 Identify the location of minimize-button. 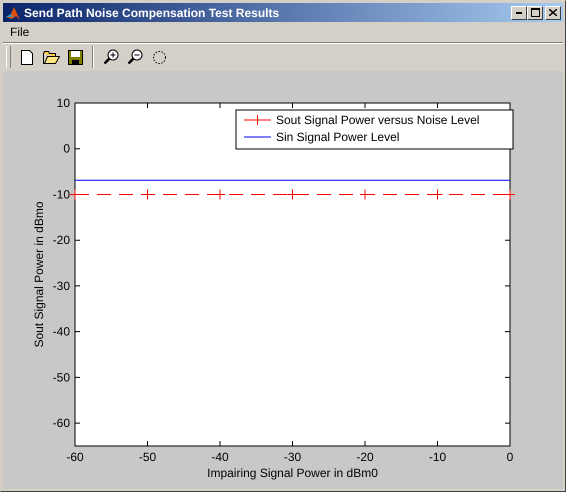
(519, 13).